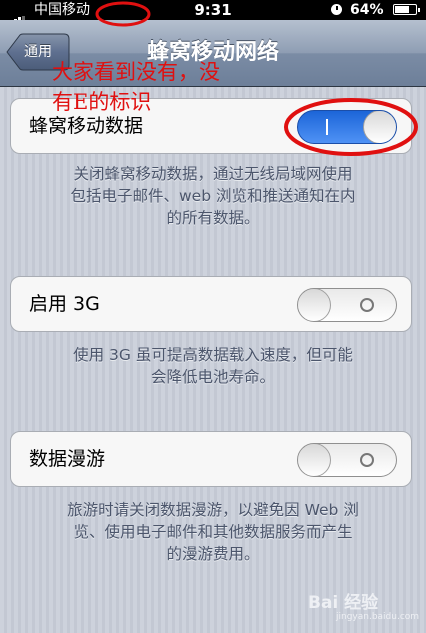 The width and height of the screenshot is (426, 633). I want to click on annotation-circle-statusbar, so click(123, 14).